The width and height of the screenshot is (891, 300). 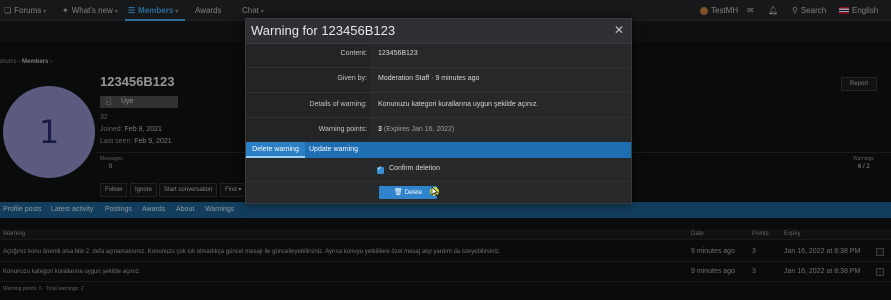 I want to click on trash-icon: 🗑︎, so click(x=398, y=192).